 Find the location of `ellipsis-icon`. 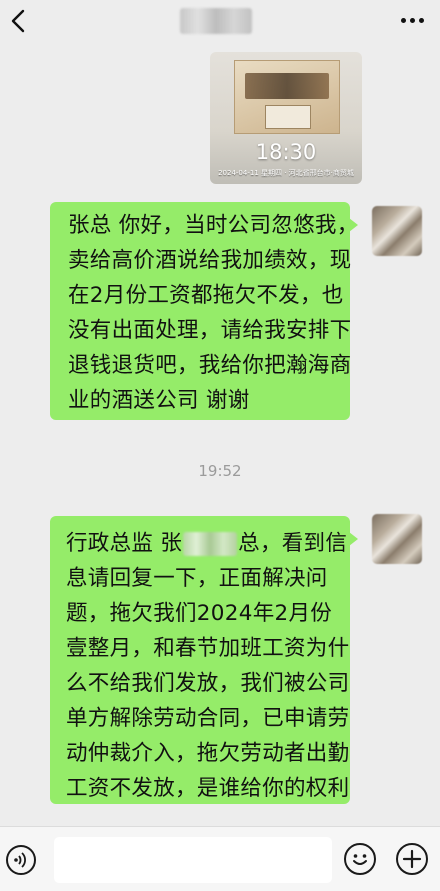

ellipsis-icon is located at coordinates (412, 20).